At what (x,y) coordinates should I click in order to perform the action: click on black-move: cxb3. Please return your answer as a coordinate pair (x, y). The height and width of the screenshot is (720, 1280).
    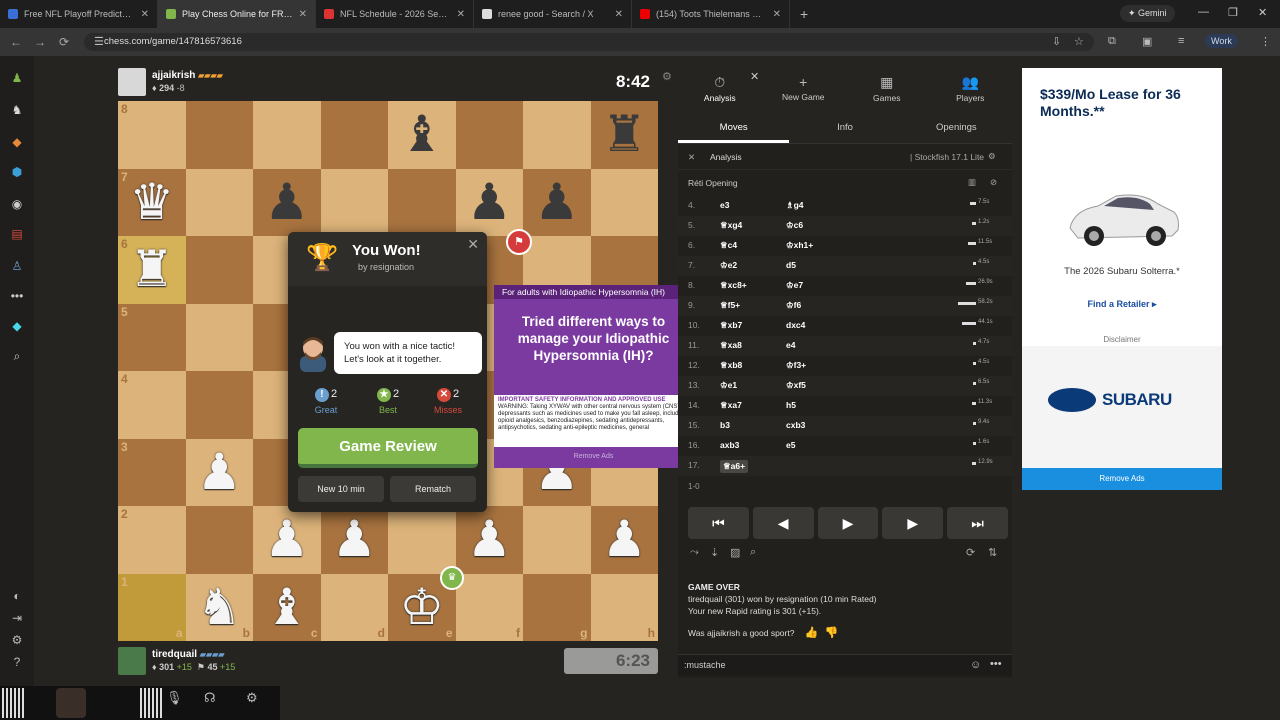
    Looking at the image, I should click on (795, 425).